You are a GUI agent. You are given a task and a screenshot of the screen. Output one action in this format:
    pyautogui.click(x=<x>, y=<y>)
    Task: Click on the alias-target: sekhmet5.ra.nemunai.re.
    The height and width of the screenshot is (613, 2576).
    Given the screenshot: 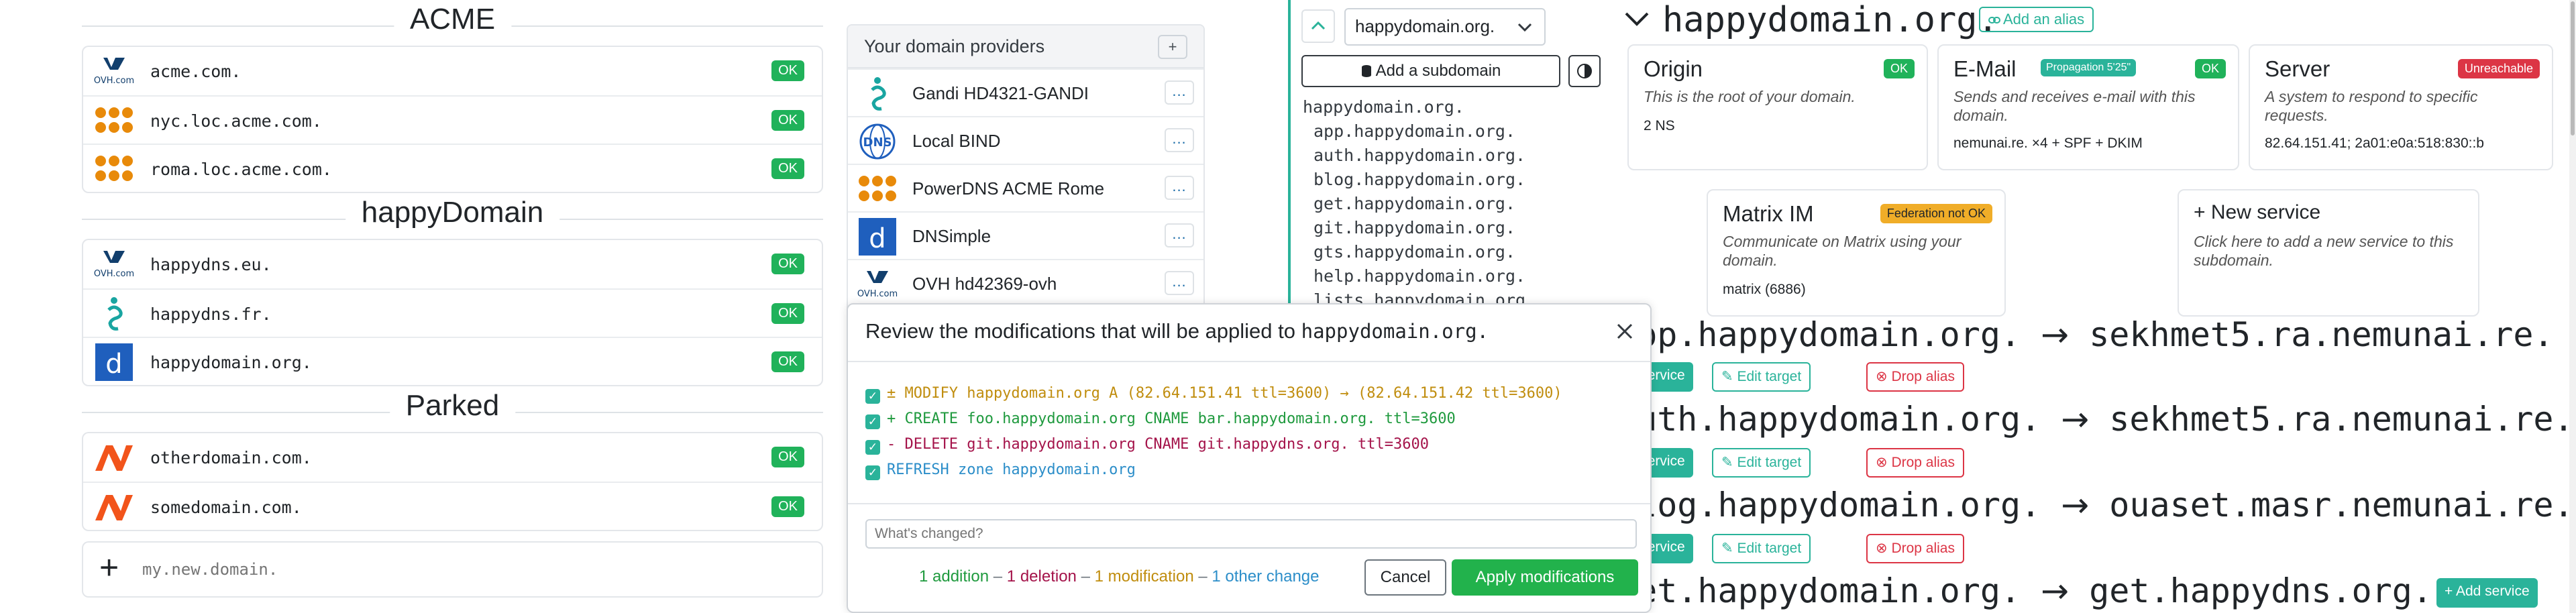 What is the action you would take?
    pyautogui.click(x=2321, y=334)
    